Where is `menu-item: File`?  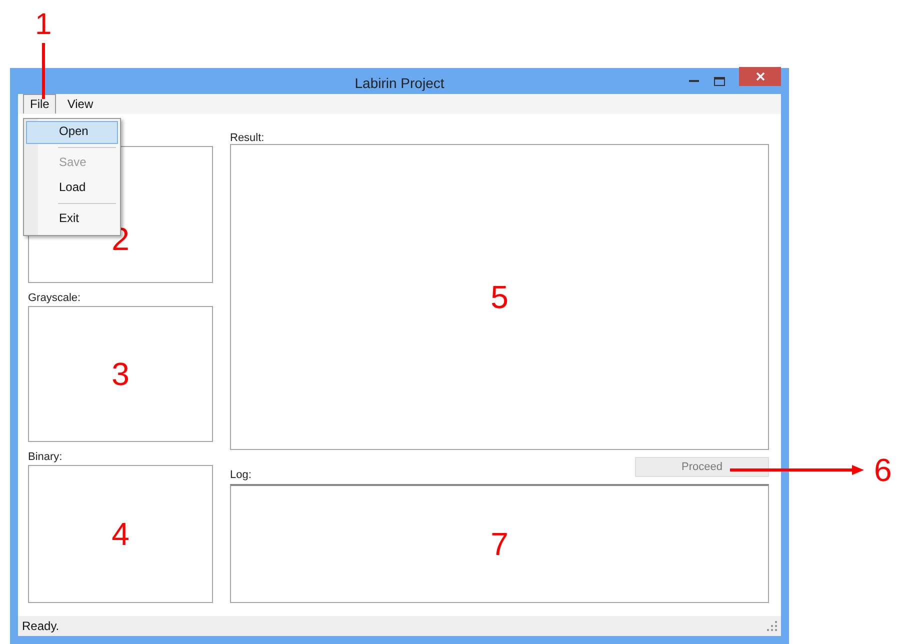 menu-item: File is located at coordinates (39, 104).